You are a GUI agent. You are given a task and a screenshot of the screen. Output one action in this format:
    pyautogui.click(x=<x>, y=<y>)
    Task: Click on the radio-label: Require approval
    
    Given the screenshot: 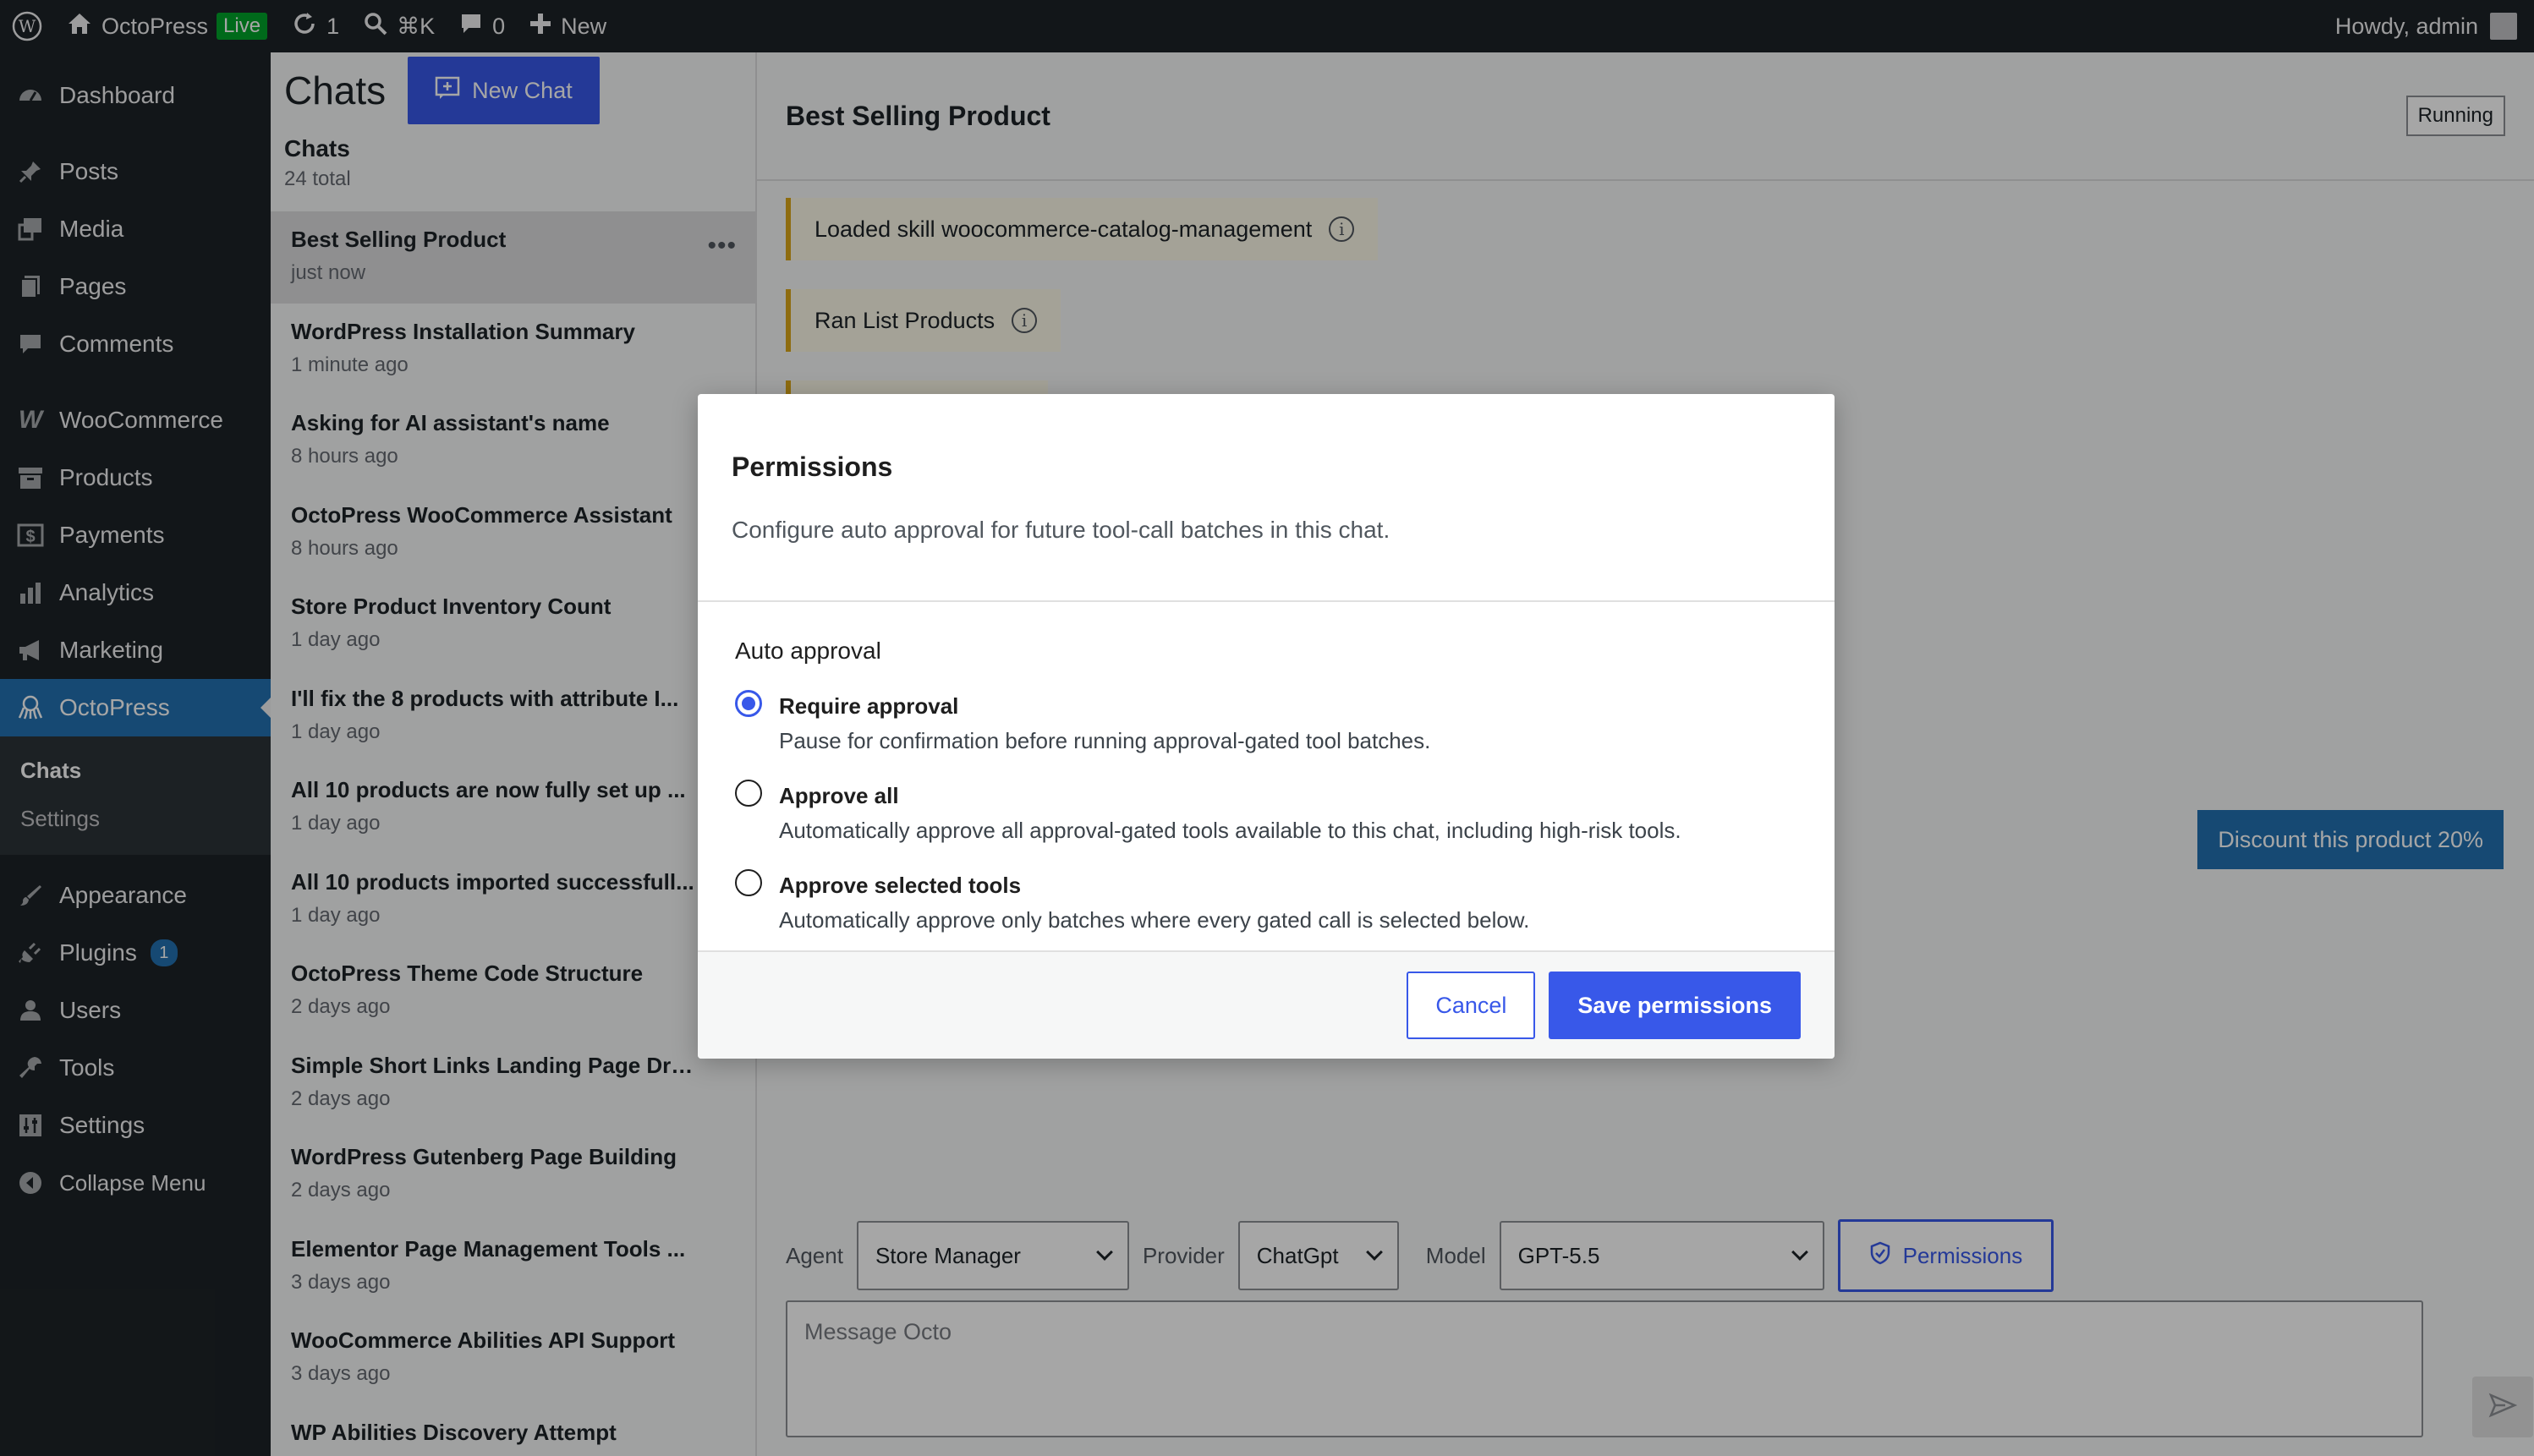 What is the action you would take?
    pyautogui.click(x=869, y=706)
    